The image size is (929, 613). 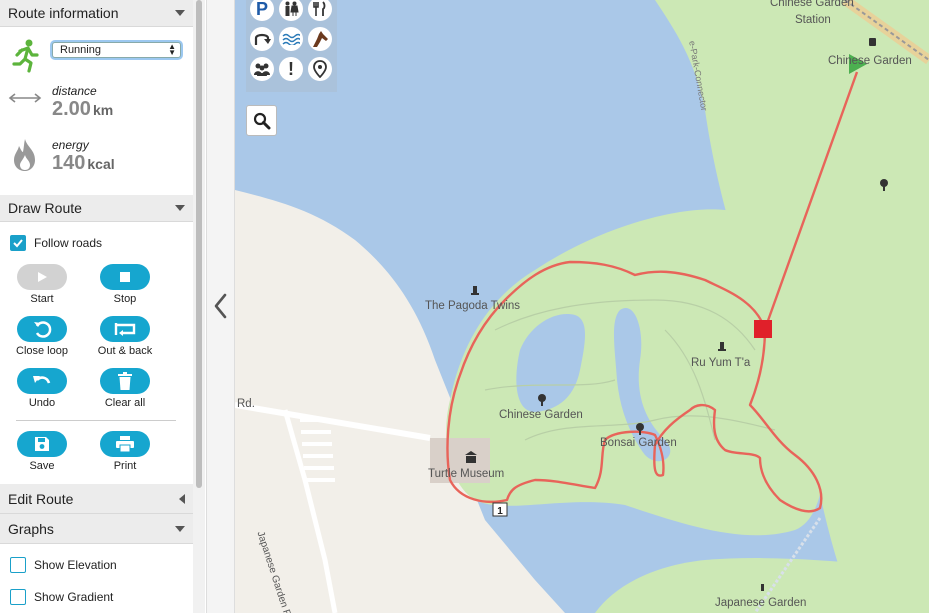 I want to click on stop-label: Stop, so click(x=125, y=299).